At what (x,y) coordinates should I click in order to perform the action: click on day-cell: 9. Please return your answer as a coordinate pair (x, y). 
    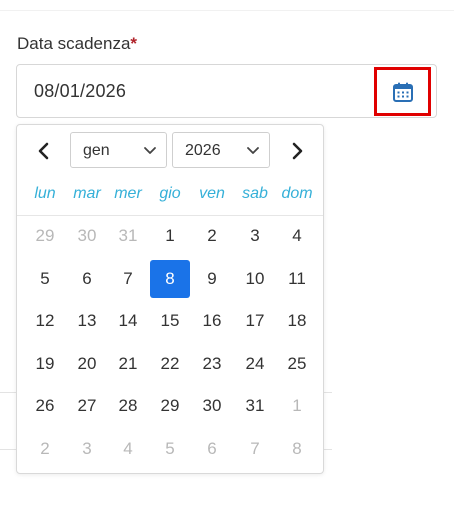
    Looking at the image, I should click on (212, 279).